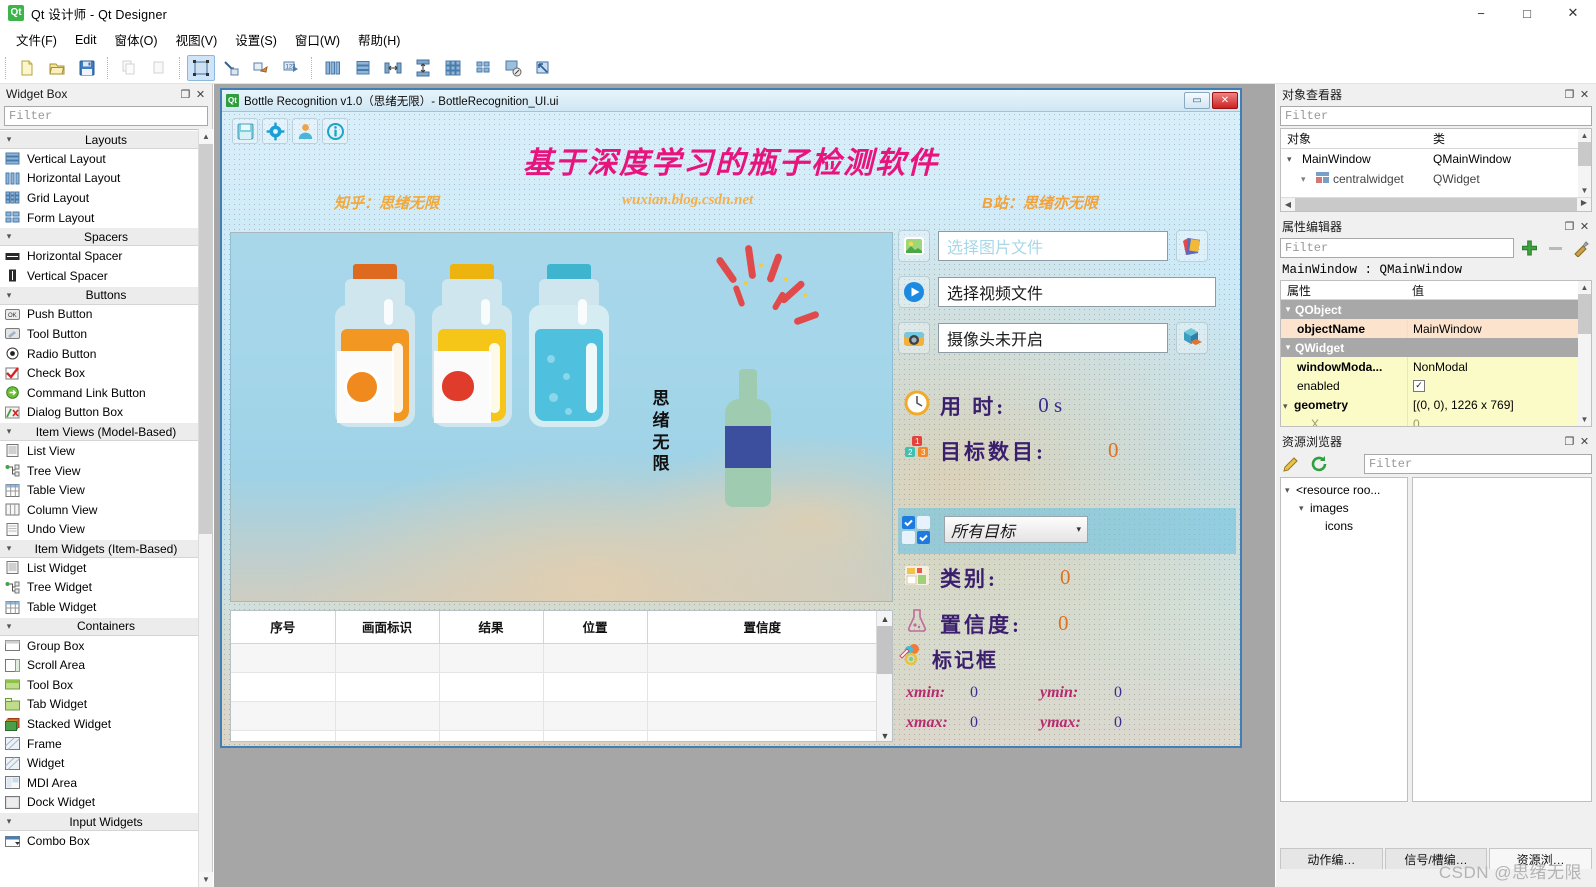  I want to click on property-group-qwidget: ▾ QWidget, so click(1436, 347).